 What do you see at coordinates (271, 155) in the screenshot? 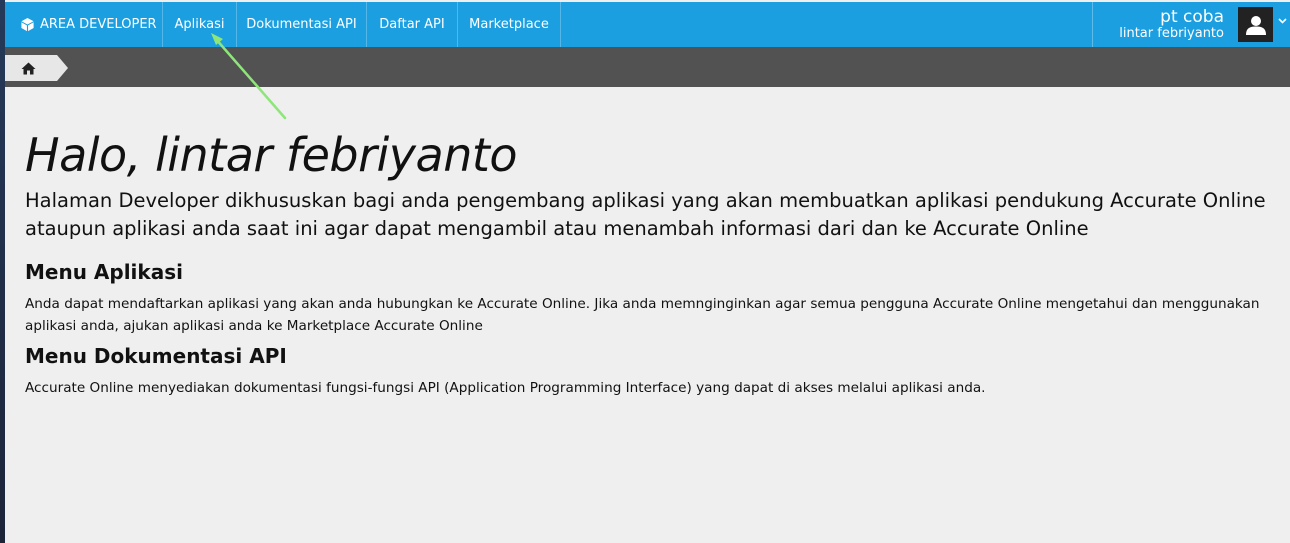
I see `page-title: Halo, lintar febriyanto` at bounding box center [271, 155].